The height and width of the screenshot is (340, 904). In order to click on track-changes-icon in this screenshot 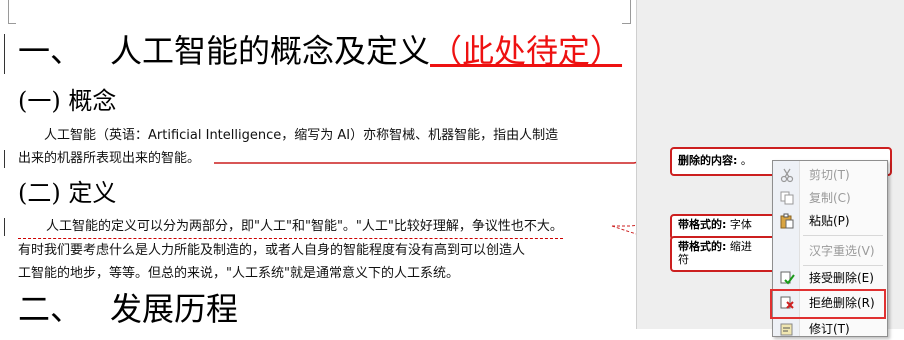, I will do `click(786, 329)`.